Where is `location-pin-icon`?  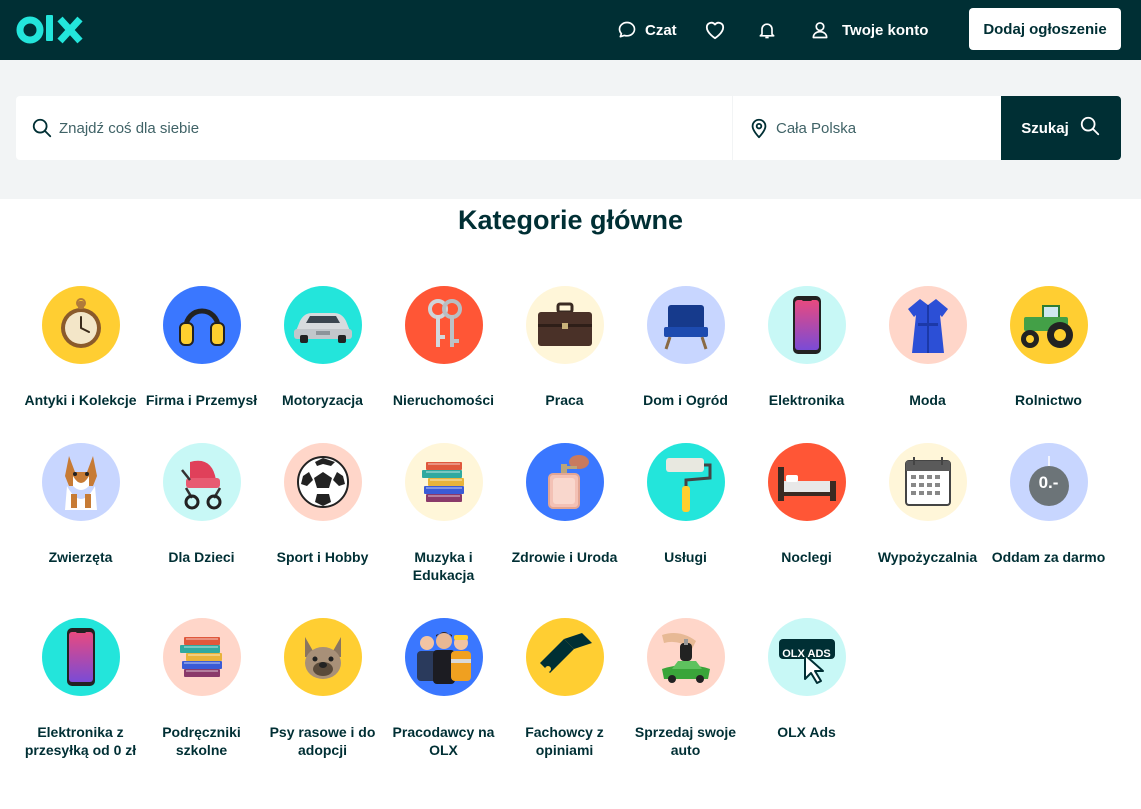 location-pin-icon is located at coordinates (759, 128).